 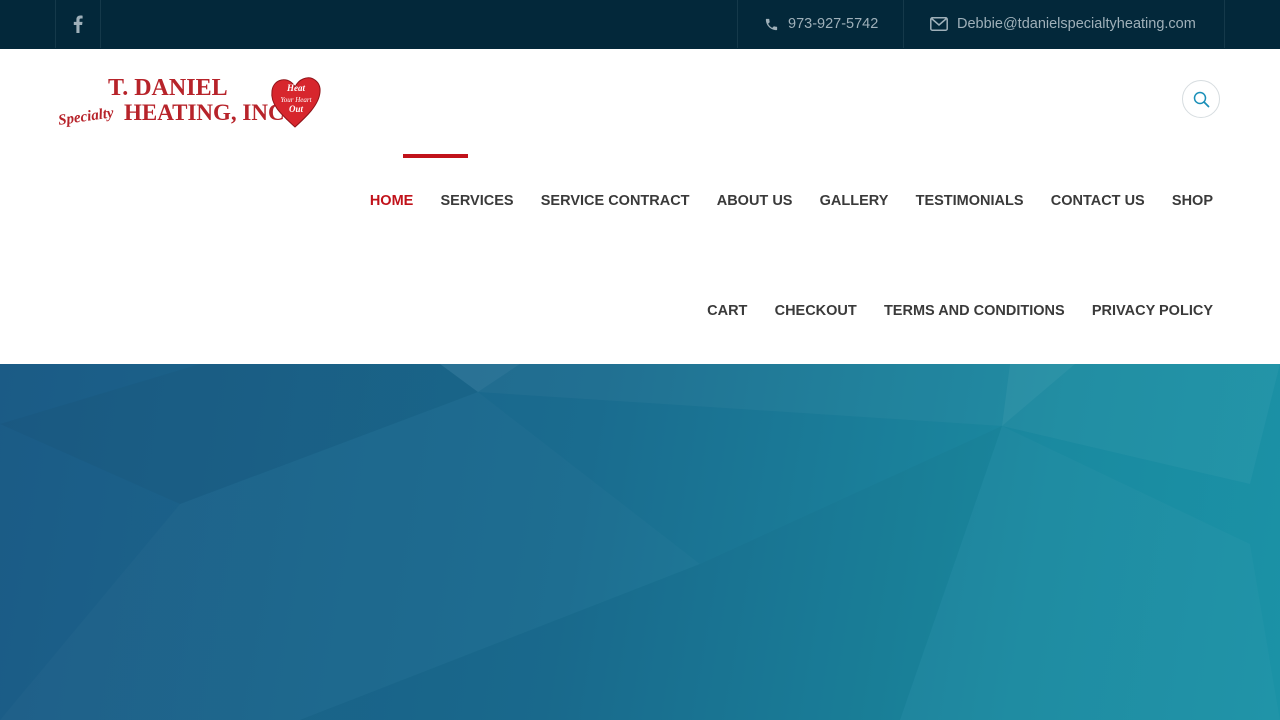 I want to click on heart-text-1: Heat, so click(x=295, y=88).